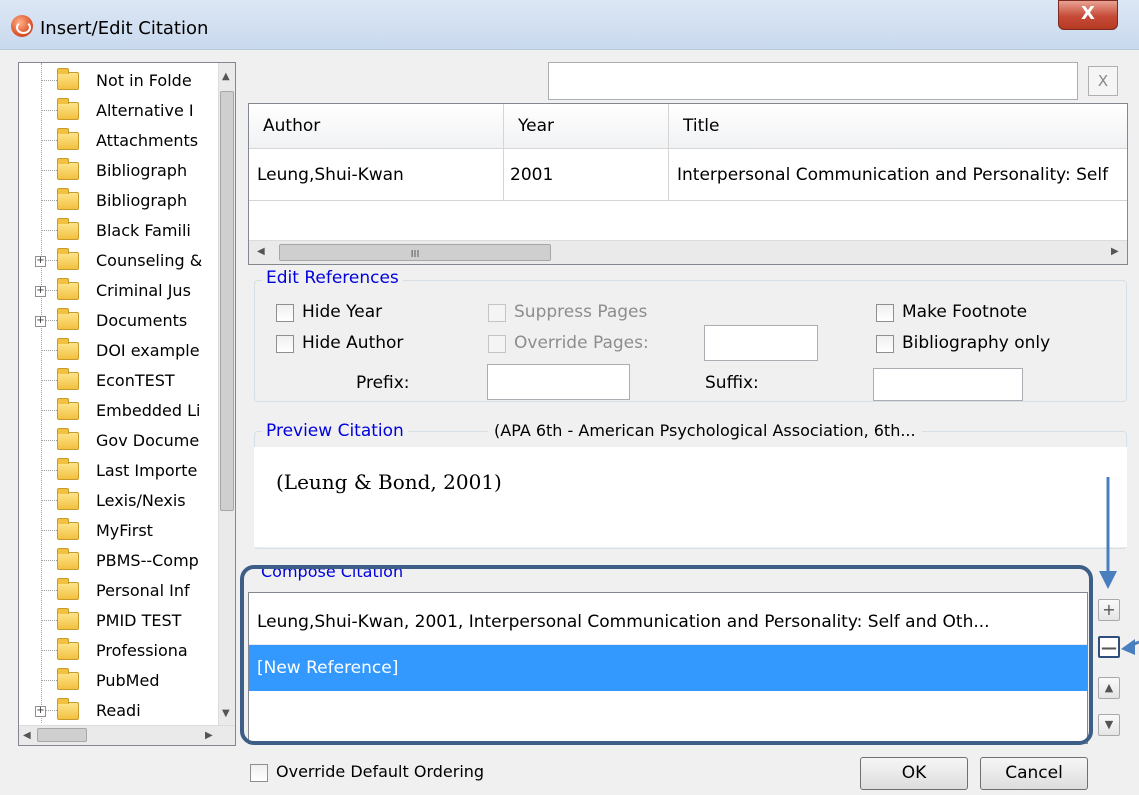  I want to click on folder-label: Counseling &, so click(149, 260).